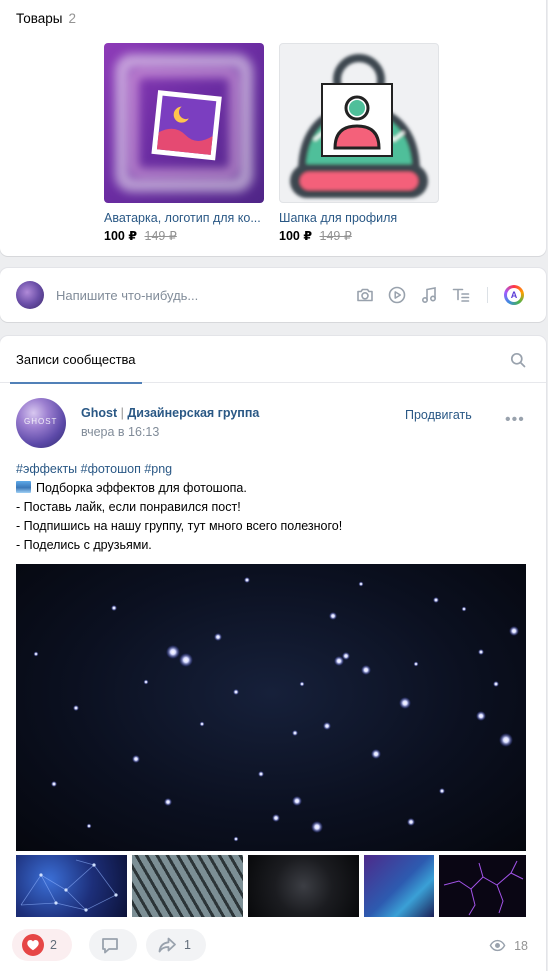 This screenshot has height=971, width=548. What do you see at coordinates (69, 885) in the screenshot?
I see `network-pattern` at bounding box center [69, 885].